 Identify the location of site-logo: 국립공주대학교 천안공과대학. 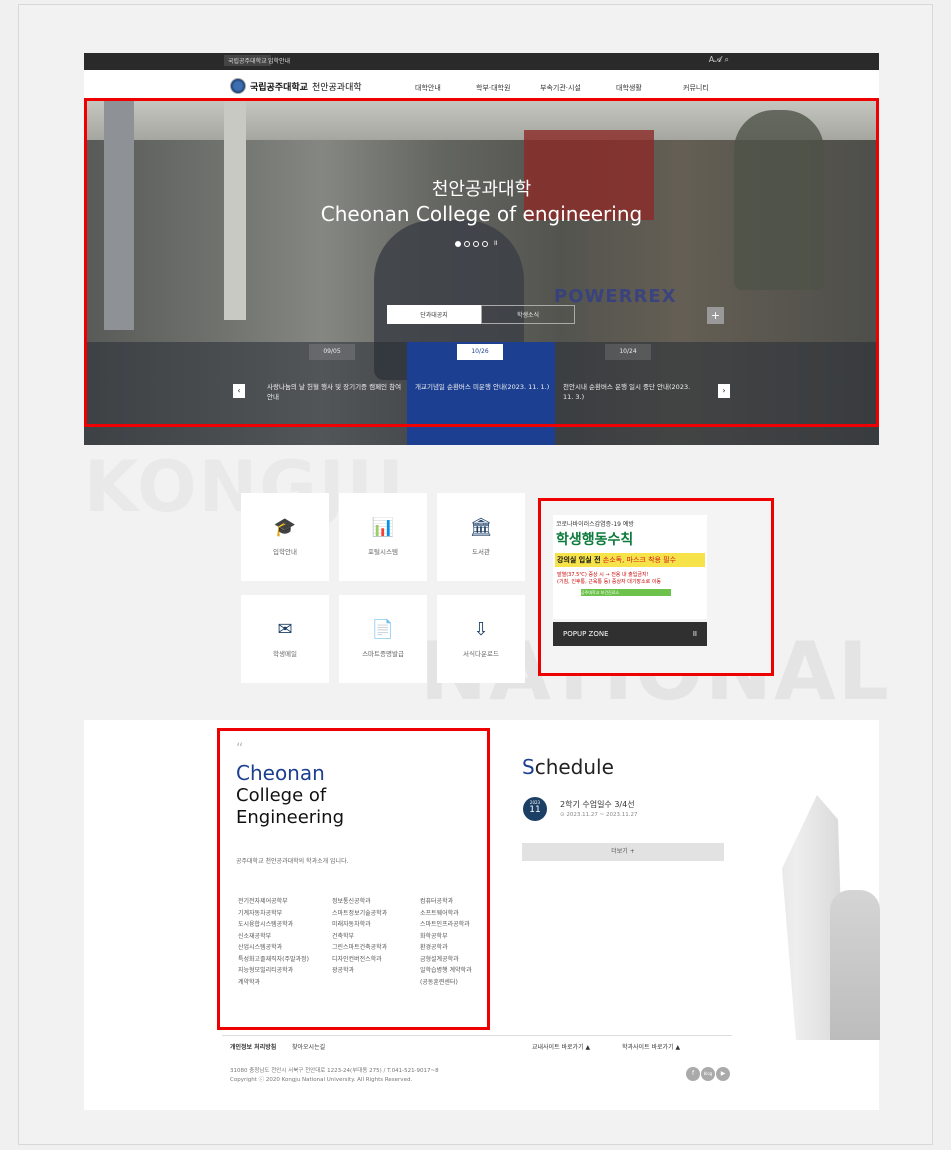
(296, 86).